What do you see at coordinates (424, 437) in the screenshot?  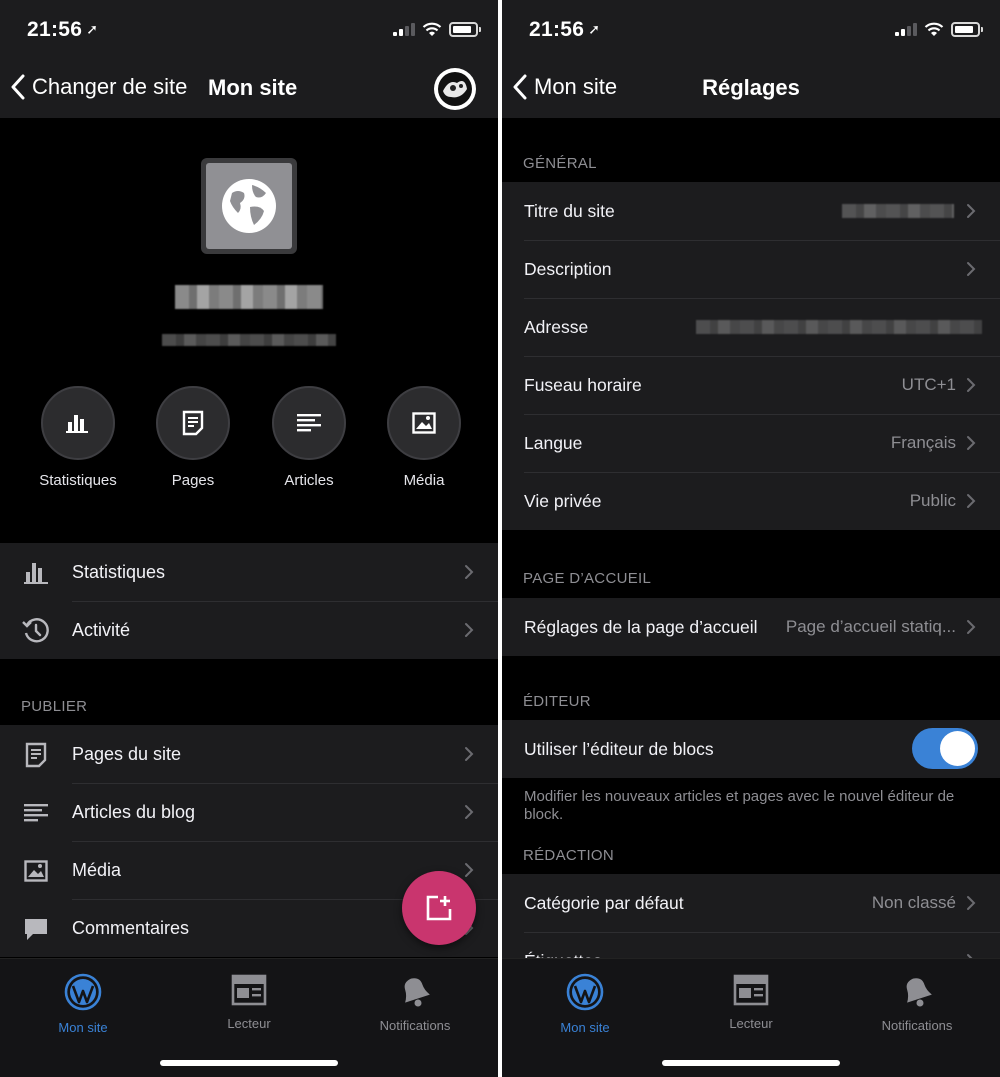 I see `quick-action-media: Média` at bounding box center [424, 437].